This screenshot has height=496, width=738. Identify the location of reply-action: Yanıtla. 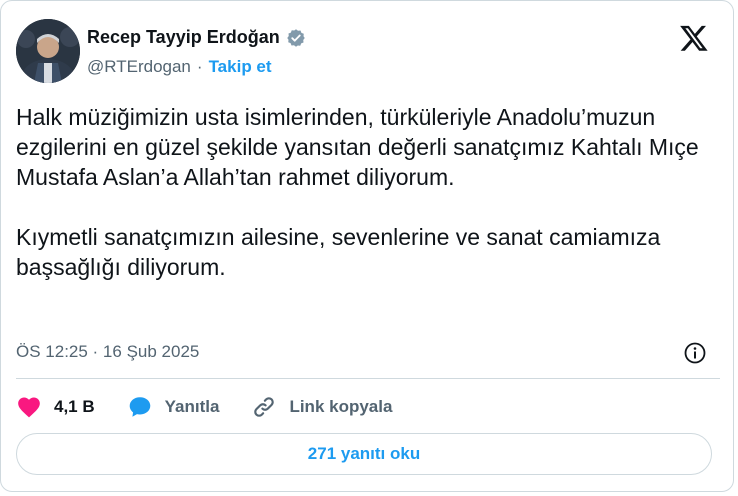
(173, 407).